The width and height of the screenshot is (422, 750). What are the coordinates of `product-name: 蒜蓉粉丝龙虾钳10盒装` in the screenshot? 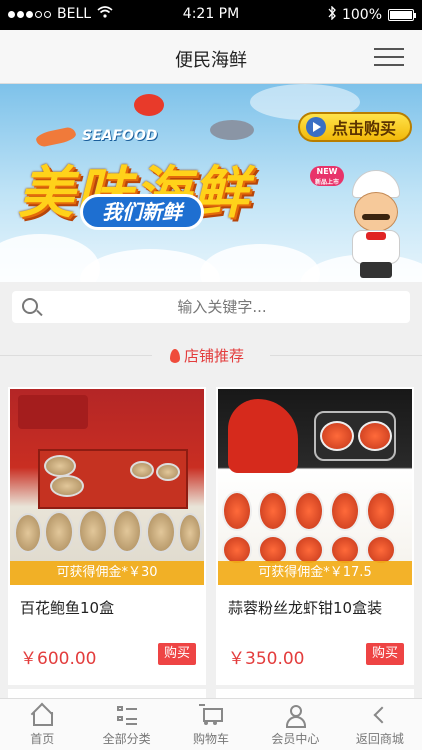 It's located at (305, 607).